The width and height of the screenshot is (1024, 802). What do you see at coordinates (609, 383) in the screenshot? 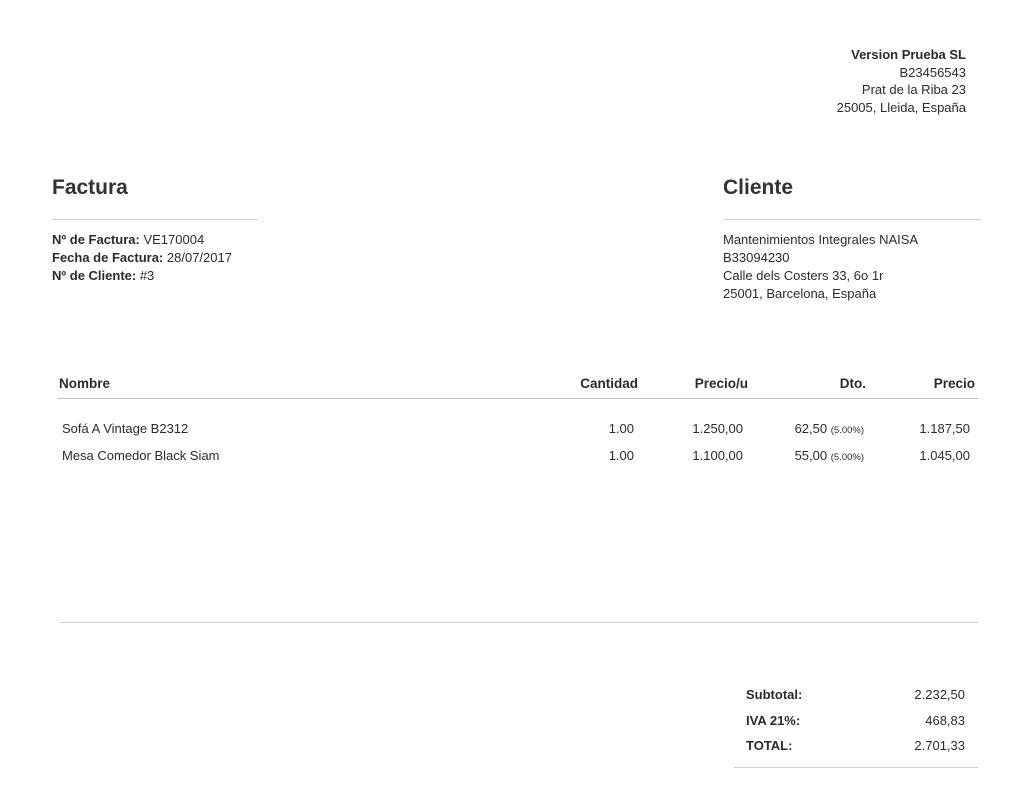
I see `col-header-qty: Cantidad` at bounding box center [609, 383].